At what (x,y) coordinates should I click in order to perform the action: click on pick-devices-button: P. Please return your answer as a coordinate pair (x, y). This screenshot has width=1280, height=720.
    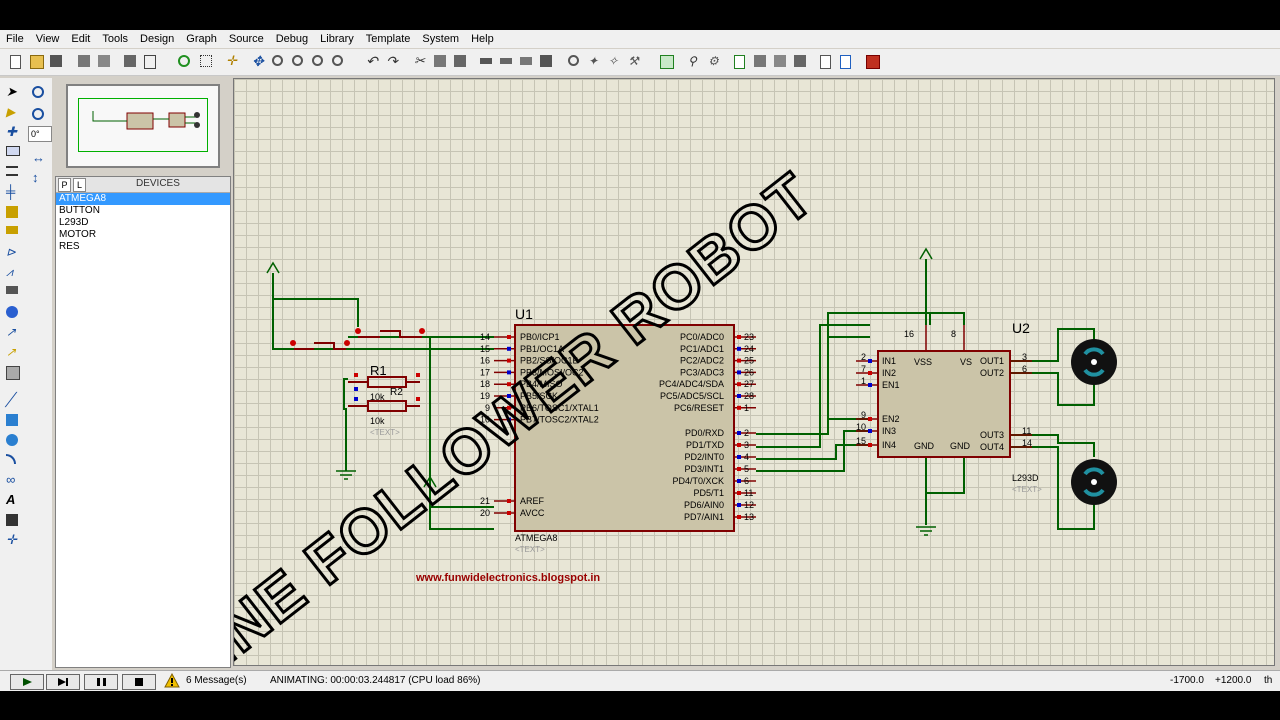
    Looking at the image, I should click on (64, 185).